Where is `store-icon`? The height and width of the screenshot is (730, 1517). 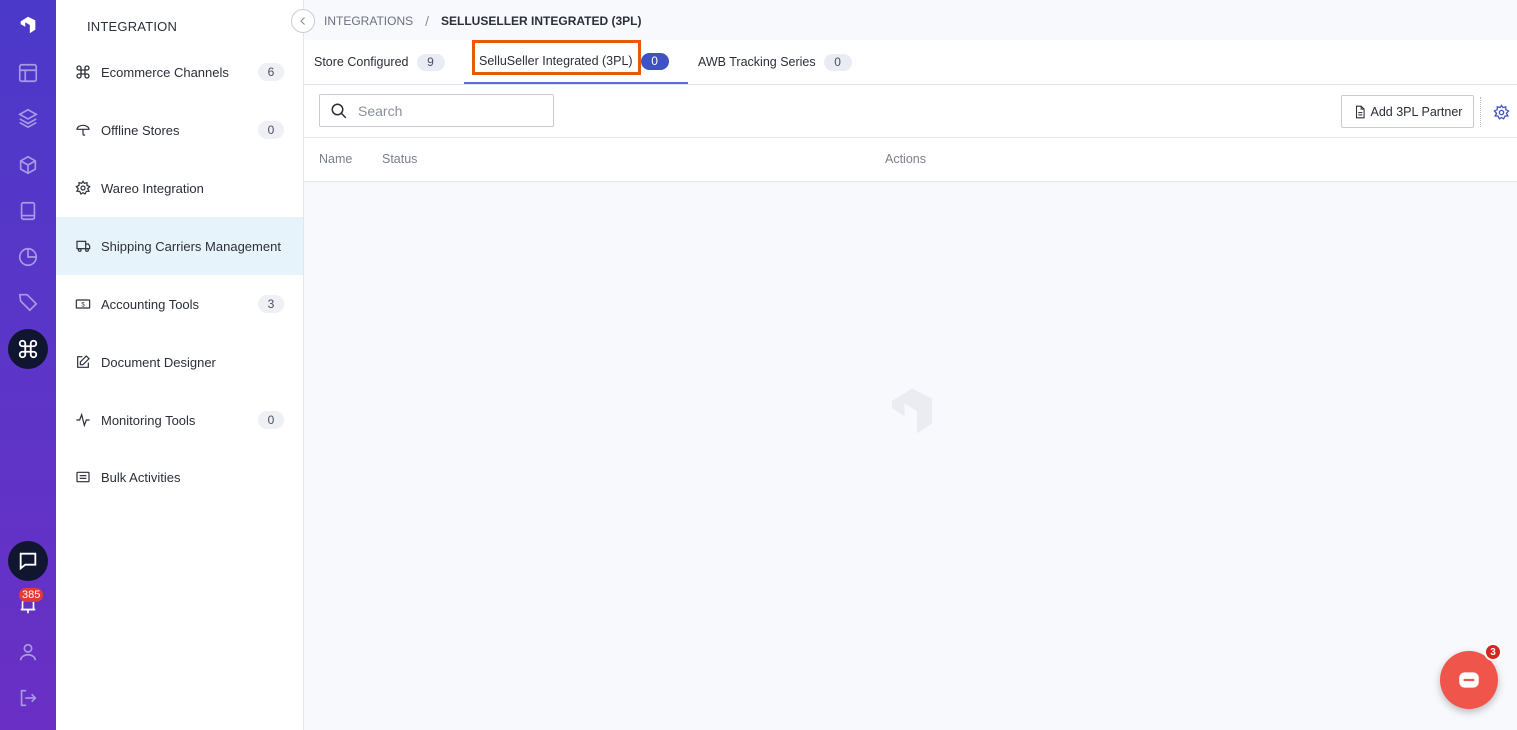
store-icon is located at coordinates (83, 130).